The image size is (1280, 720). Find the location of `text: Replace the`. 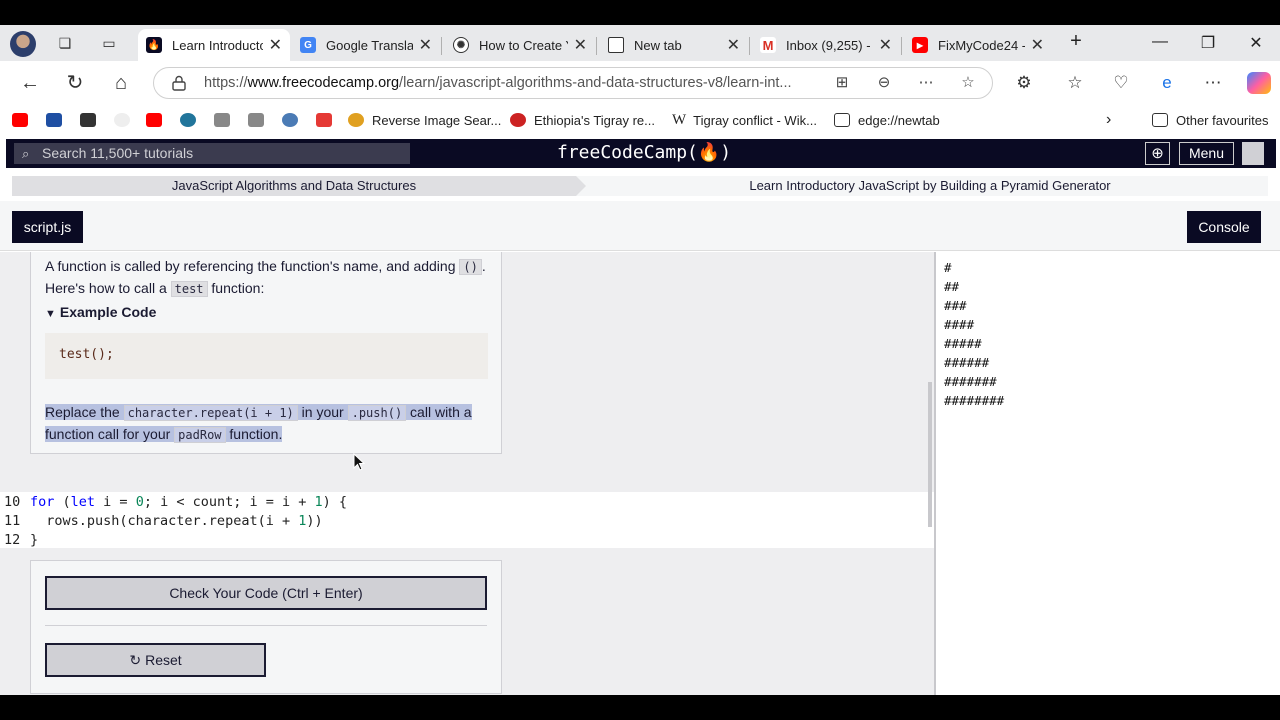

text: Replace the is located at coordinates (84, 412).